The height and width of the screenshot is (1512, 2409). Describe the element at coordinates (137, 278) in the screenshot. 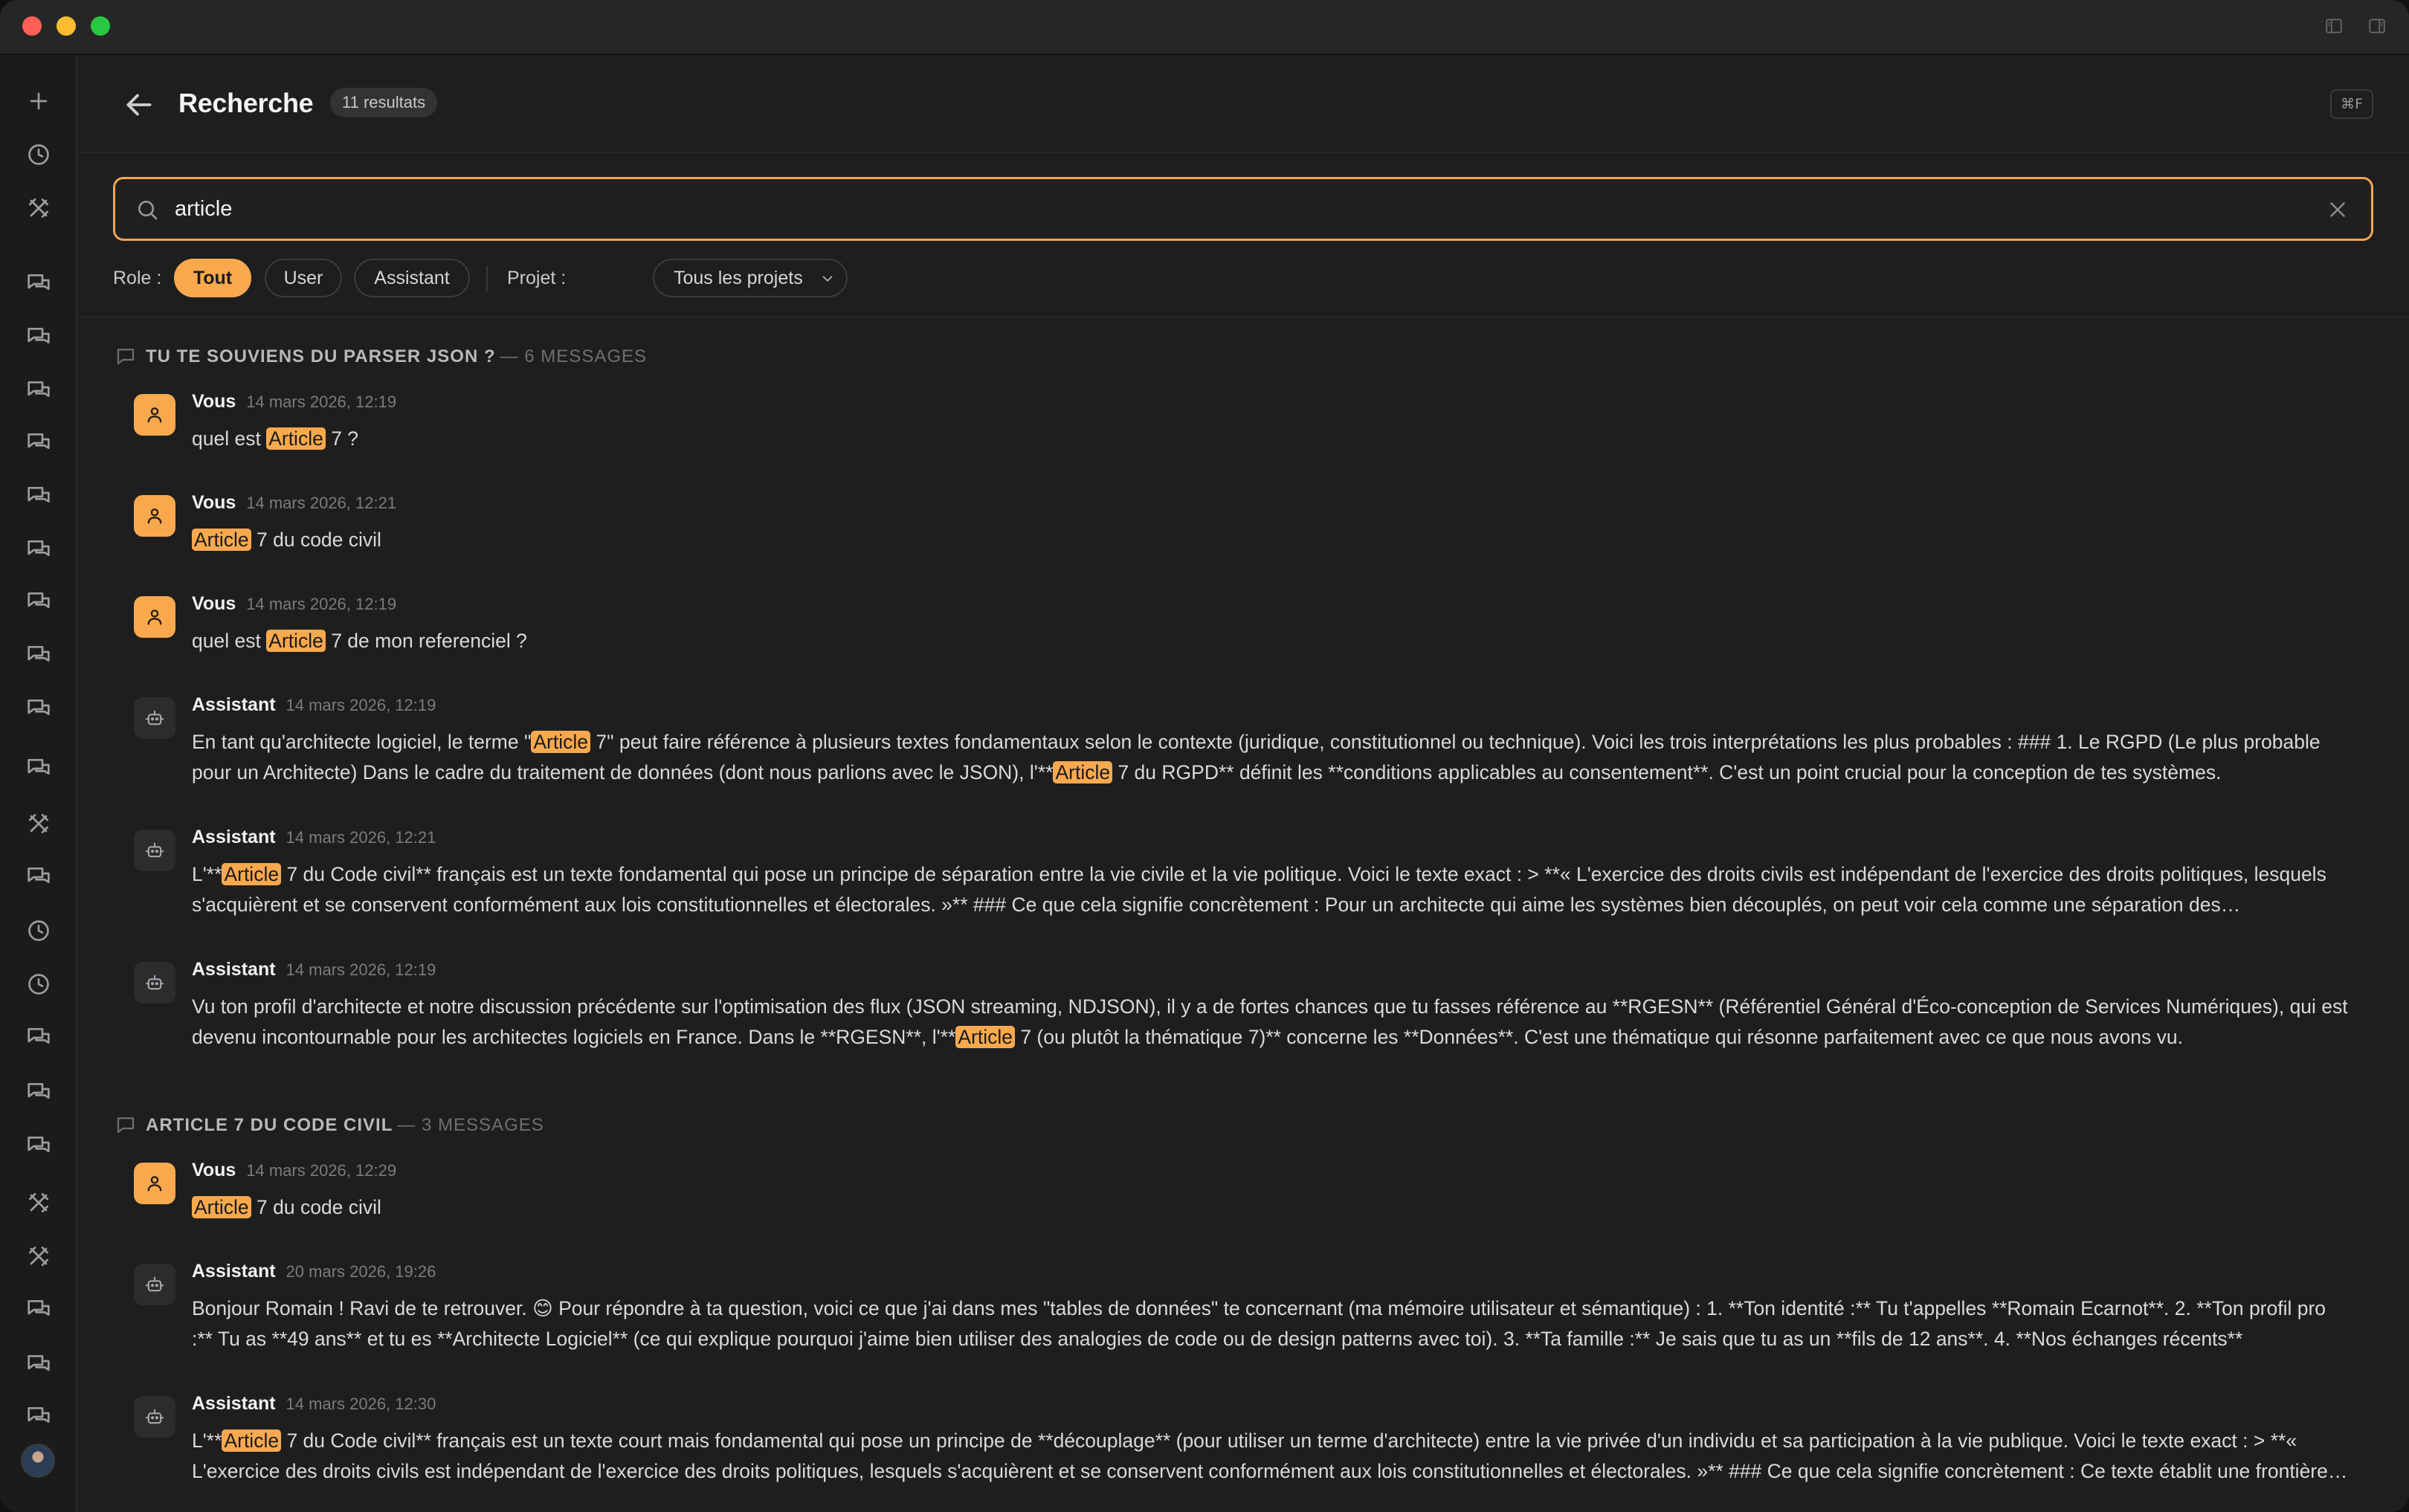

I see `role-filter-label: Role :` at that location.